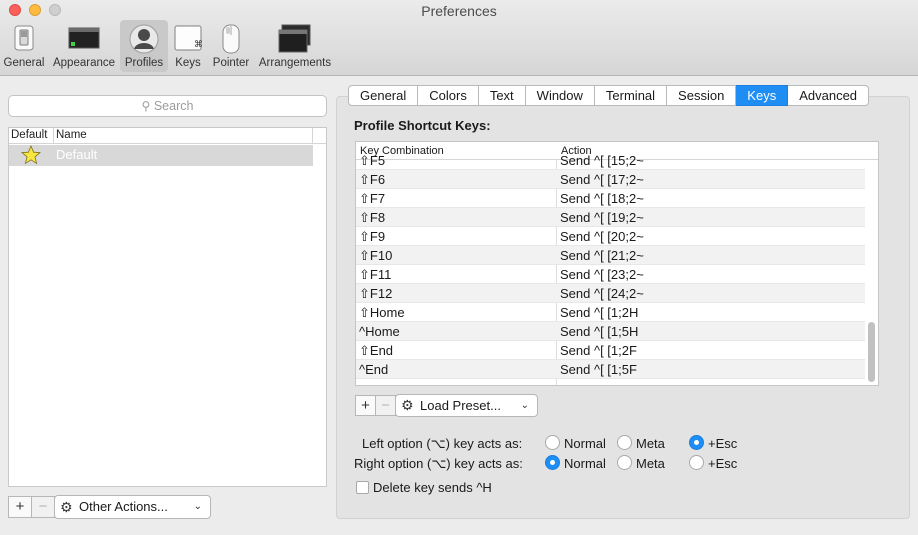 This screenshot has height=535, width=918. What do you see at coordinates (20, 507) in the screenshot?
I see `add-profile-button: +` at bounding box center [20, 507].